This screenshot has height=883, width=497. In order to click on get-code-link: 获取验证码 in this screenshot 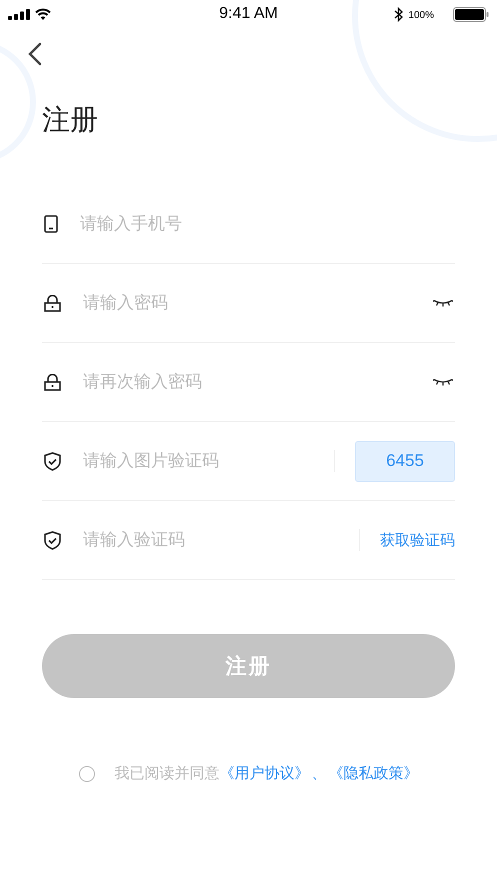, I will do `click(417, 540)`.